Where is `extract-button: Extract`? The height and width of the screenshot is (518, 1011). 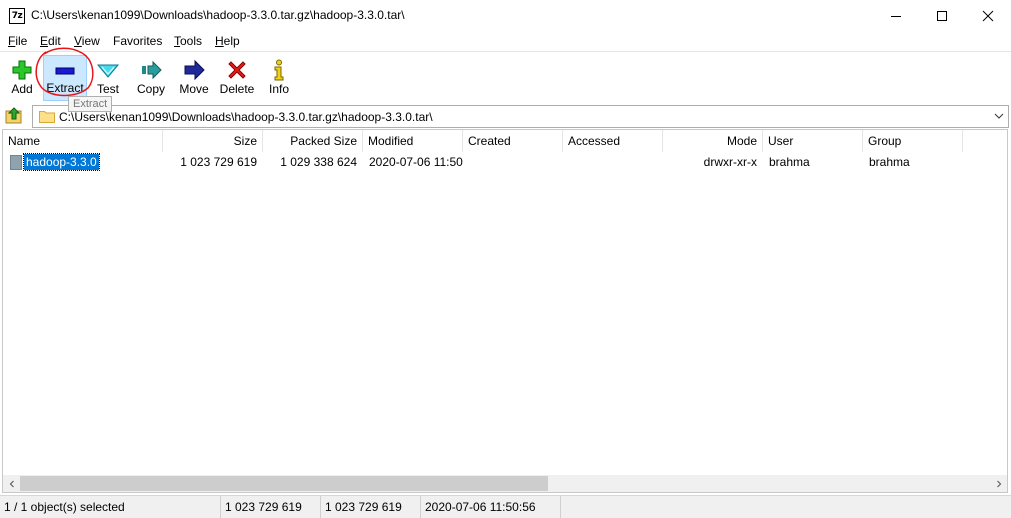
extract-button: Extract is located at coordinates (65, 78).